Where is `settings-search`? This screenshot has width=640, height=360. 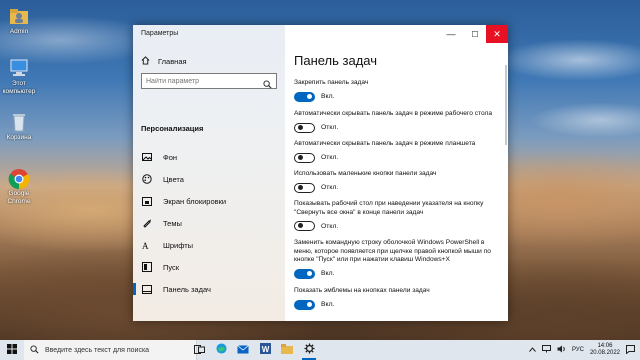
settings-search is located at coordinates (209, 81).